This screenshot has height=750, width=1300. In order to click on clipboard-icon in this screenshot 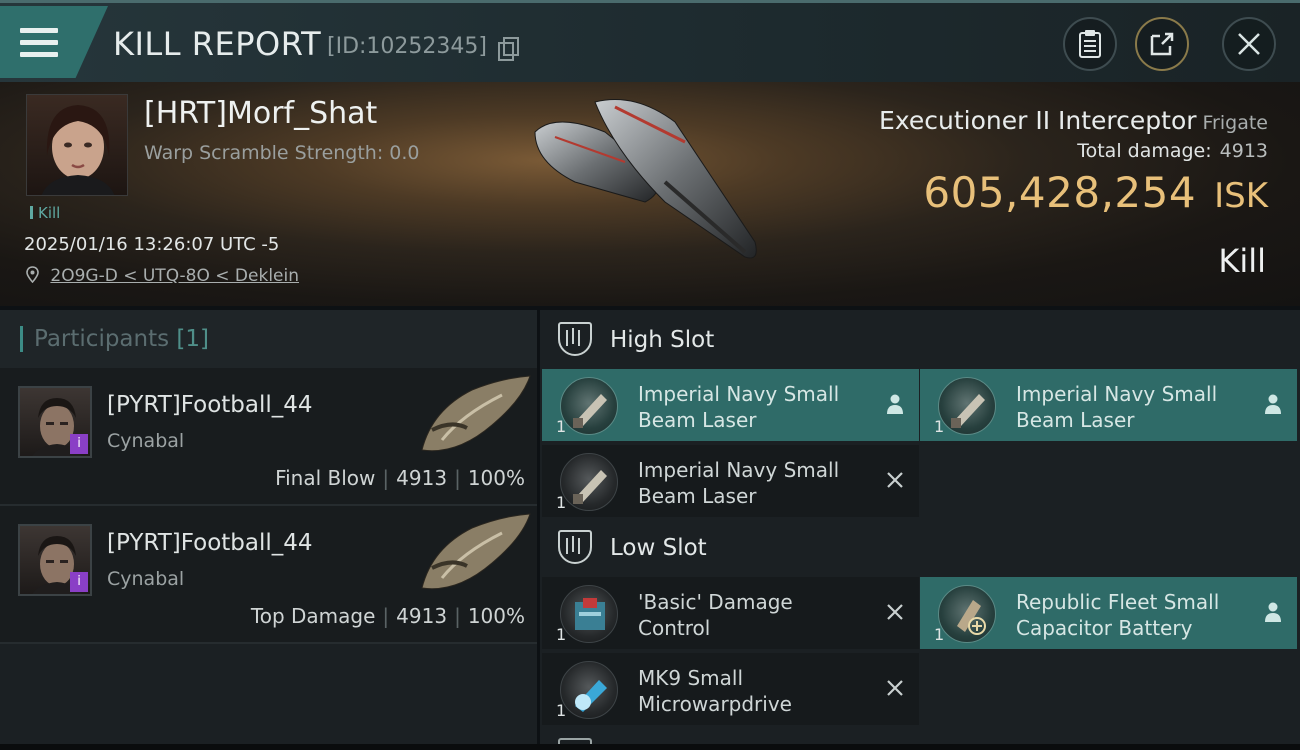, I will do `click(1090, 44)`.